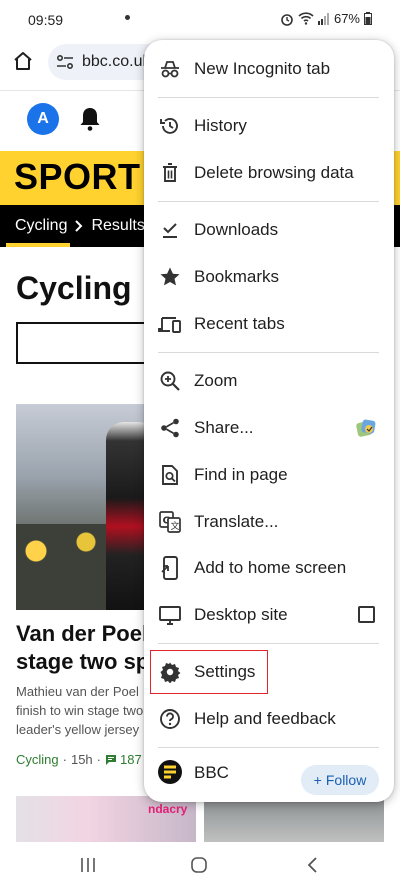  What do you see at coordinates (170, 381) in the screenshot?
I see `zoom-icon` at bounding box center [170, 381].